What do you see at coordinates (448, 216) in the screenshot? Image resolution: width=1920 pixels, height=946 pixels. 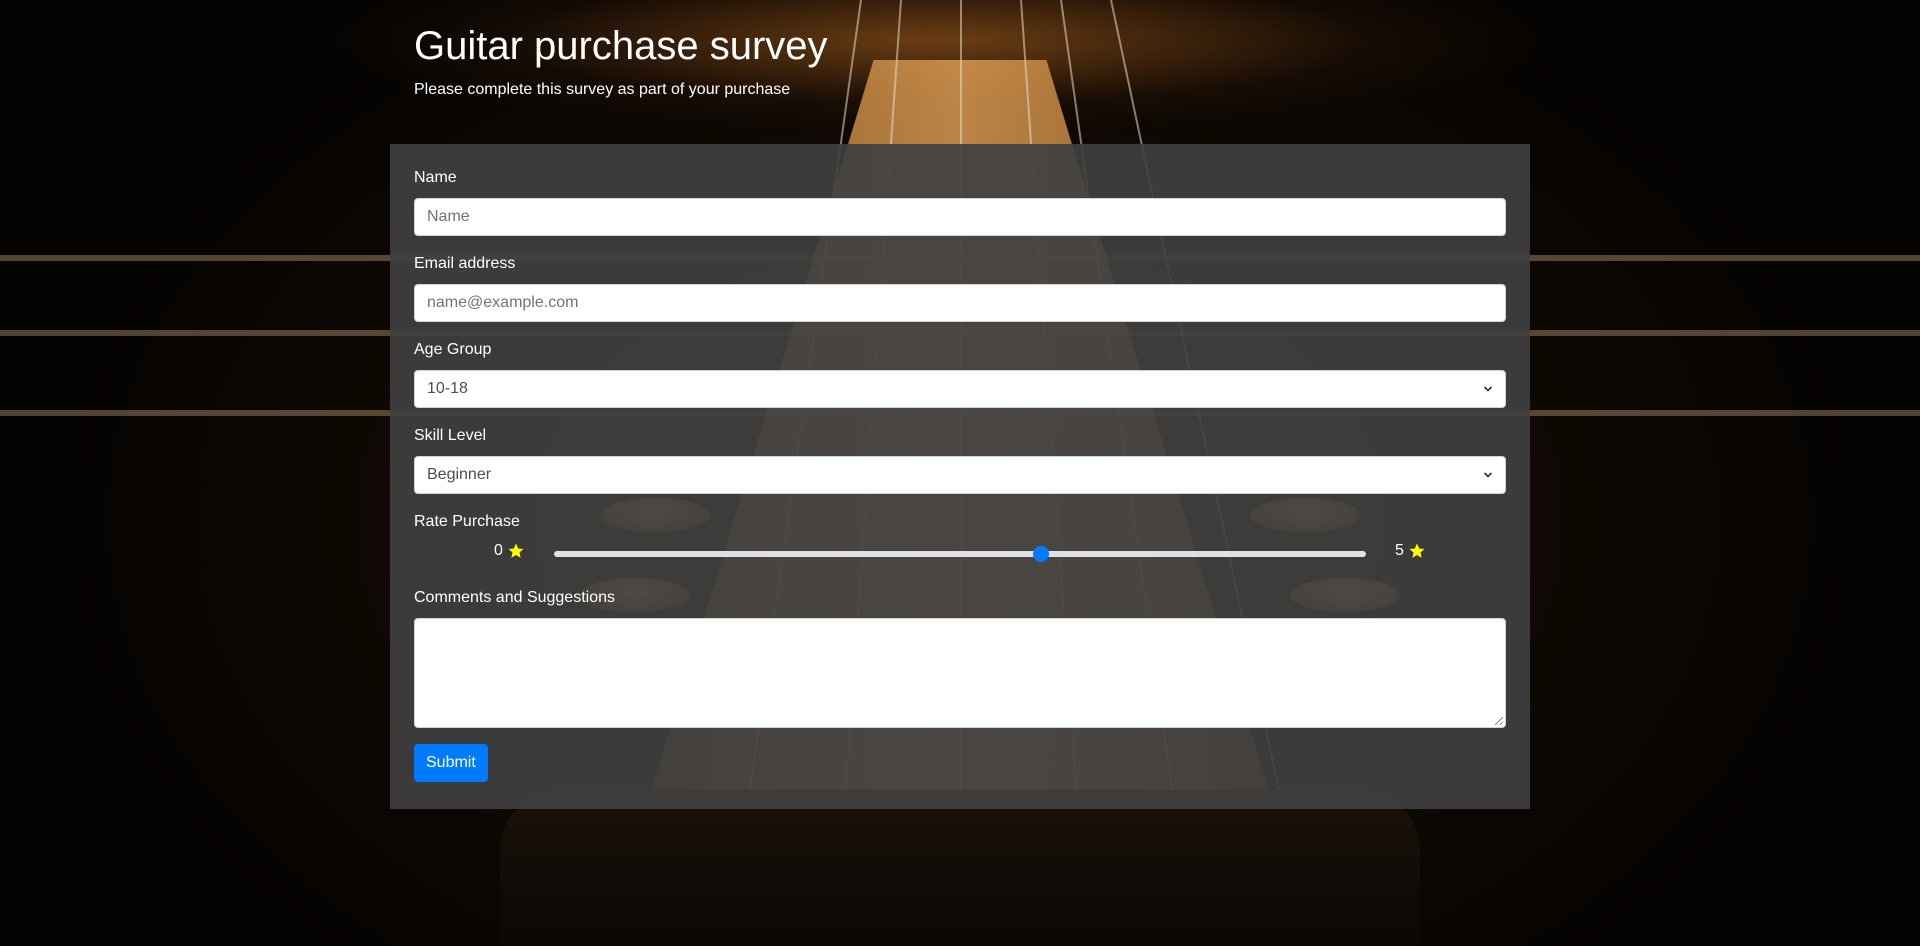 I see `name-placeholder: Name` at bounding box center [448, 216].